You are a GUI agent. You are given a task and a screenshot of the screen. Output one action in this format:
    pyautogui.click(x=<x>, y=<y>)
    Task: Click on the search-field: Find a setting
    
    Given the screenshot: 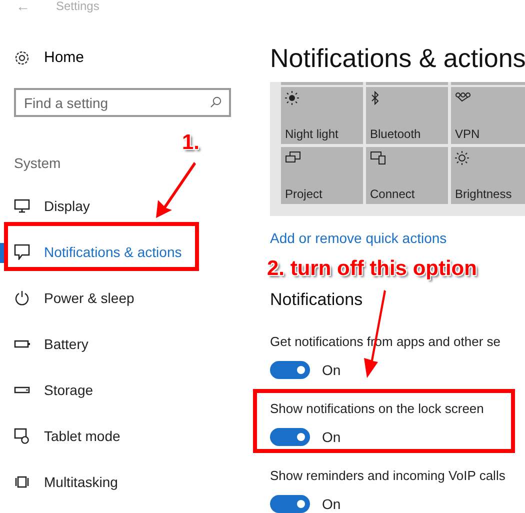 What is the action you would take?
    pyautogui.click(x=122, y=102)
    